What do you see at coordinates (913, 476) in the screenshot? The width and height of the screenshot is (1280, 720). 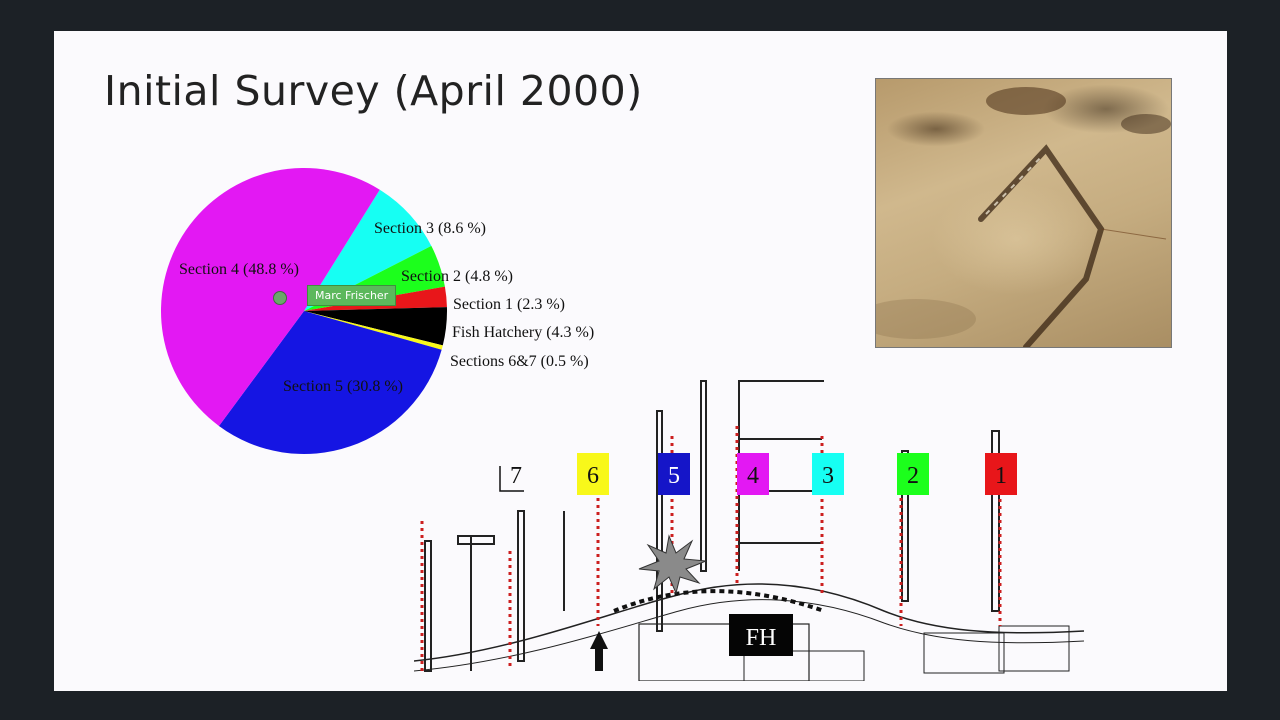 I see `section-number-label: 2` at bounding box center [913, 476].